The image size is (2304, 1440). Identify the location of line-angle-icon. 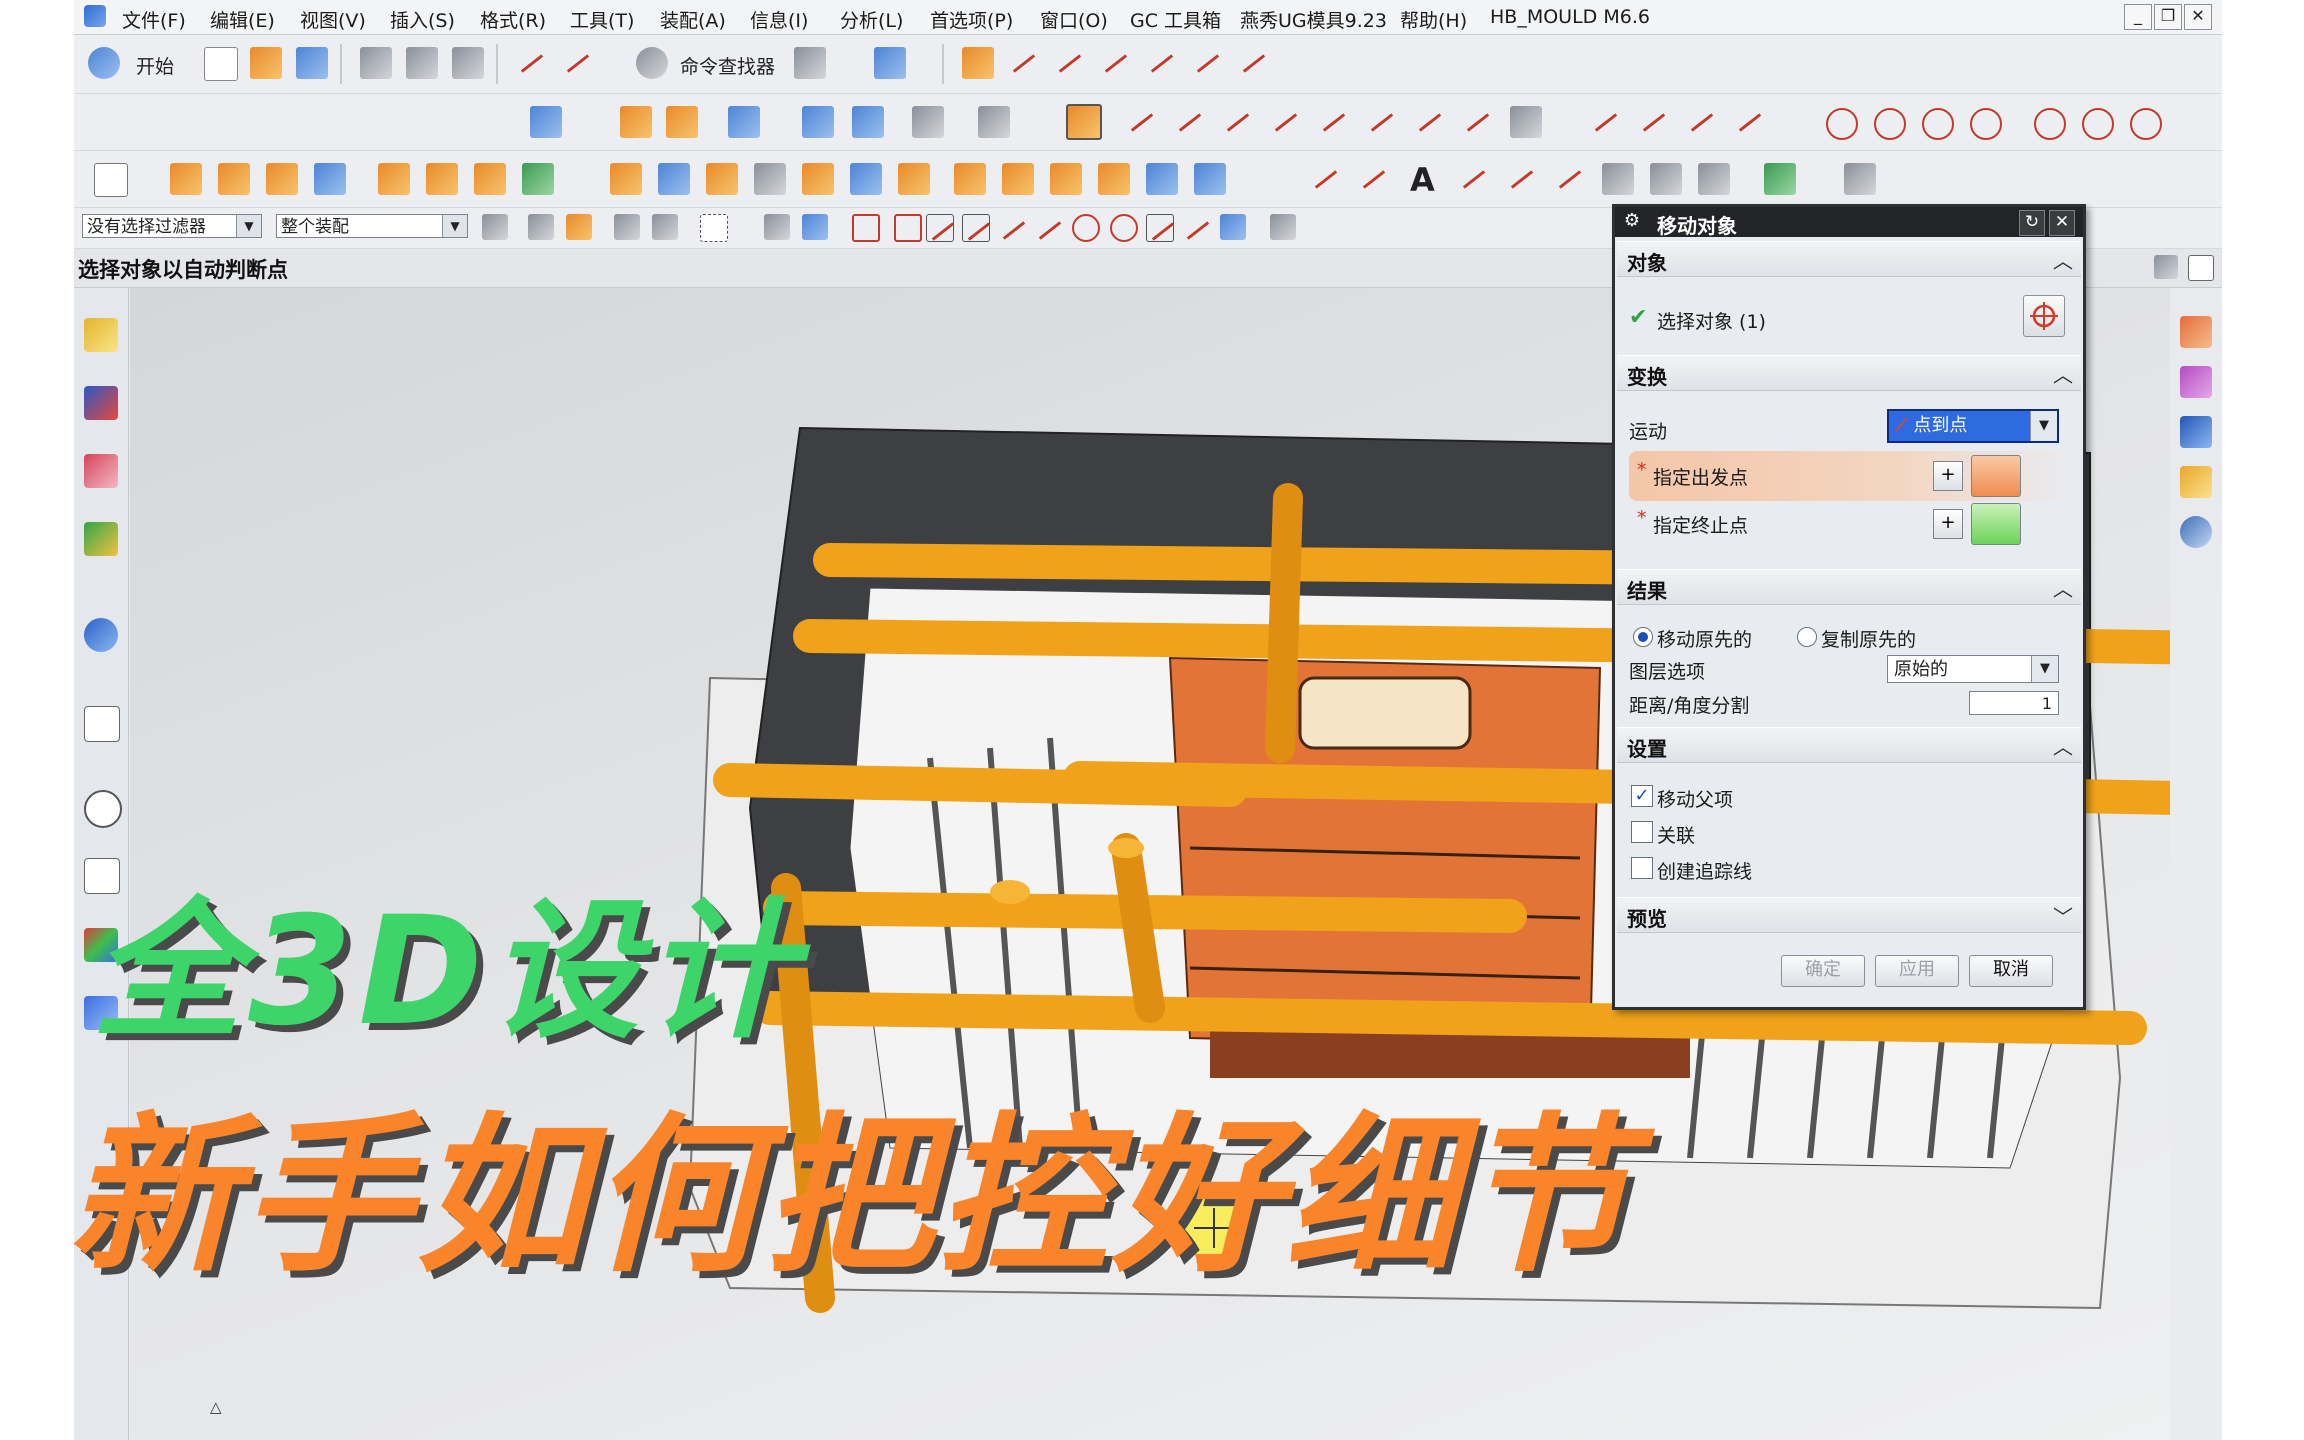
(1190, 122).